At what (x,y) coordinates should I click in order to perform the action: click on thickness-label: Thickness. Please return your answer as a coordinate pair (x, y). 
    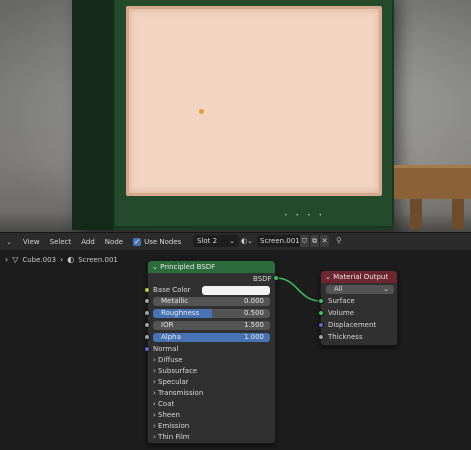
    Looking at the image, I should click on (345, 337).